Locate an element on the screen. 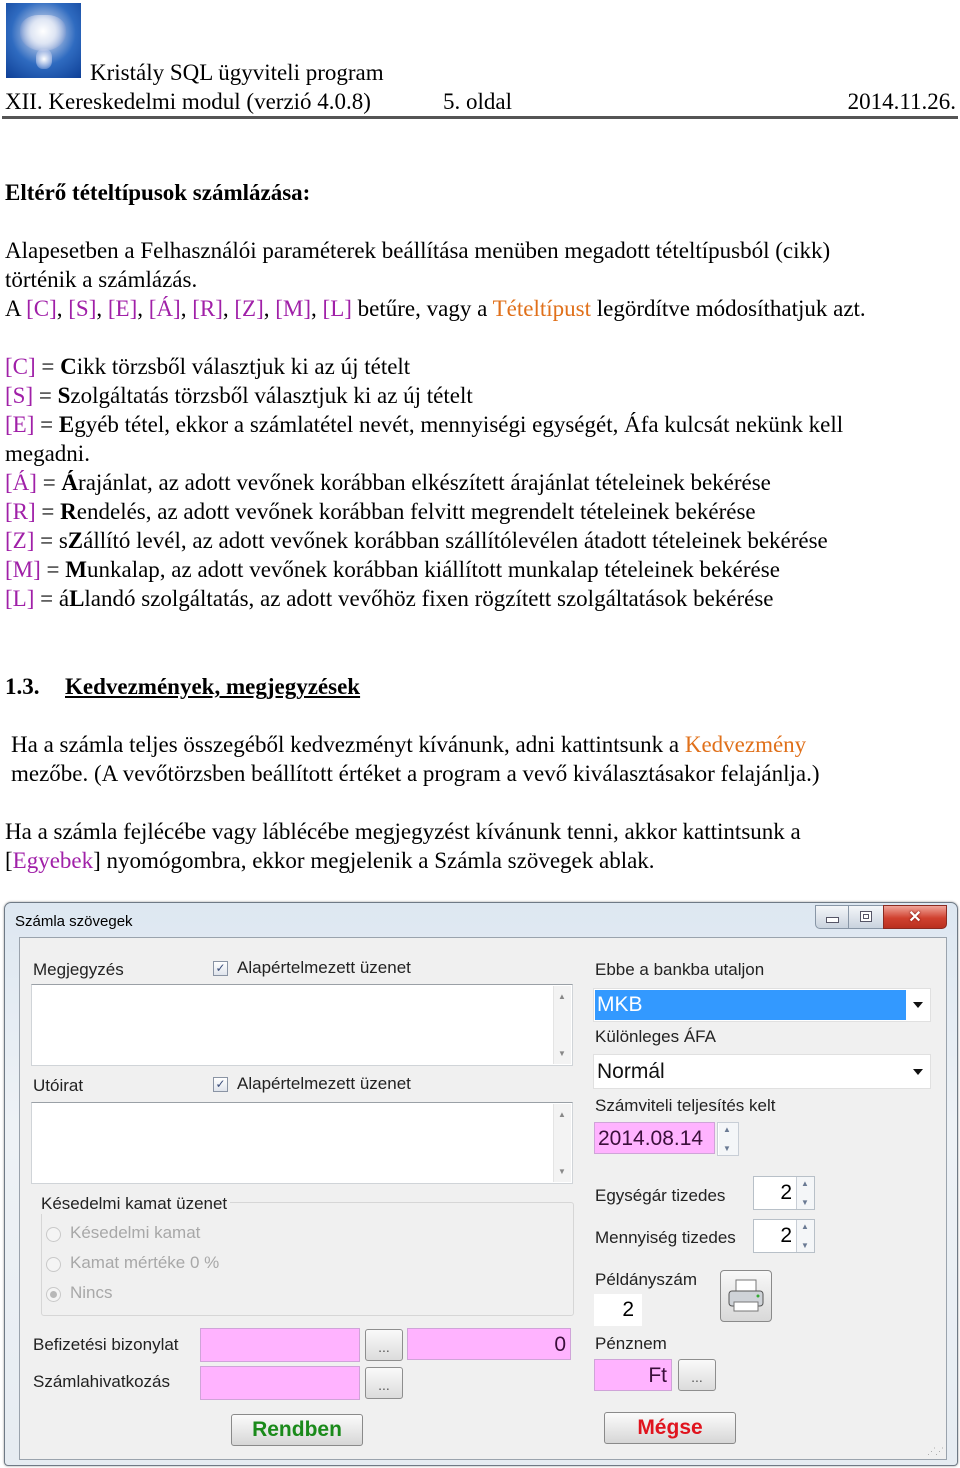  maximize-icon is located at coordinates (866, 916).